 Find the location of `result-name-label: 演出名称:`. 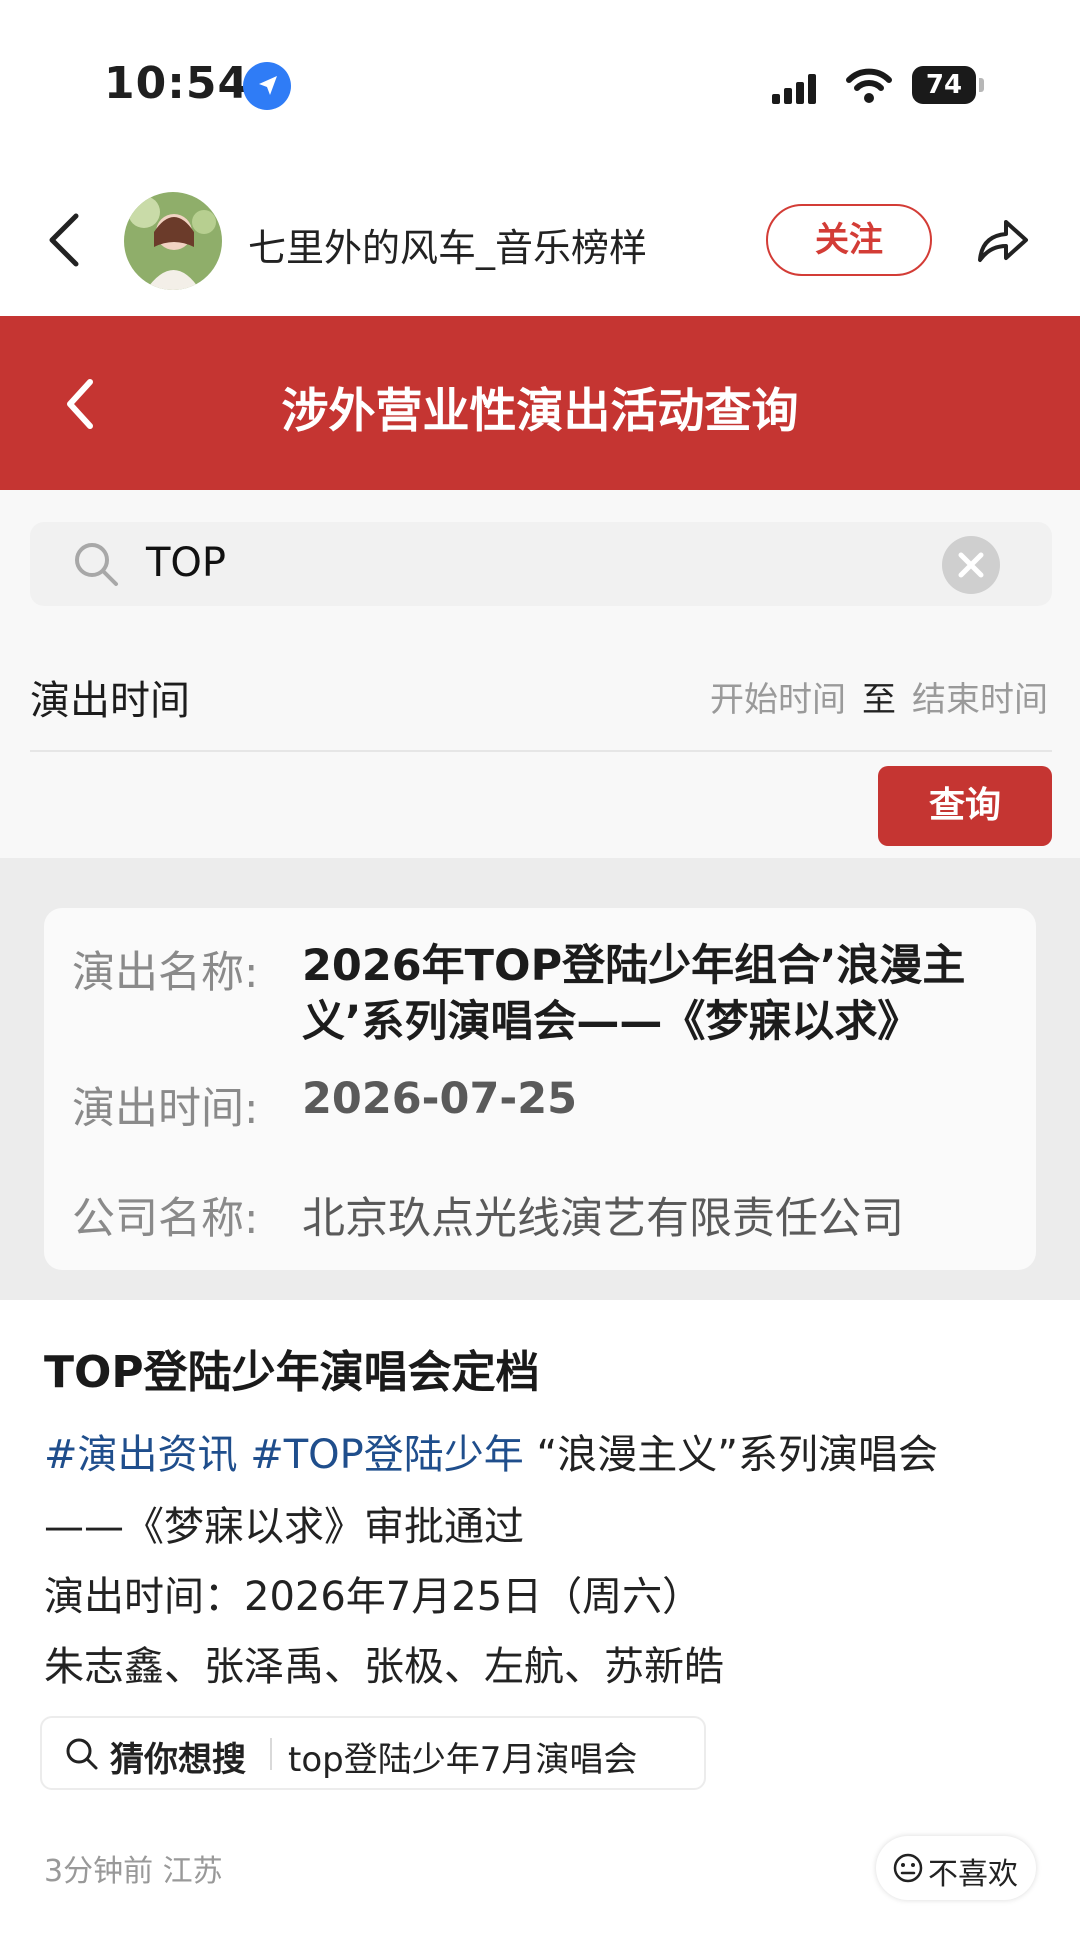

result-name-label: 演出名称: is located at coordinates (165, 973).